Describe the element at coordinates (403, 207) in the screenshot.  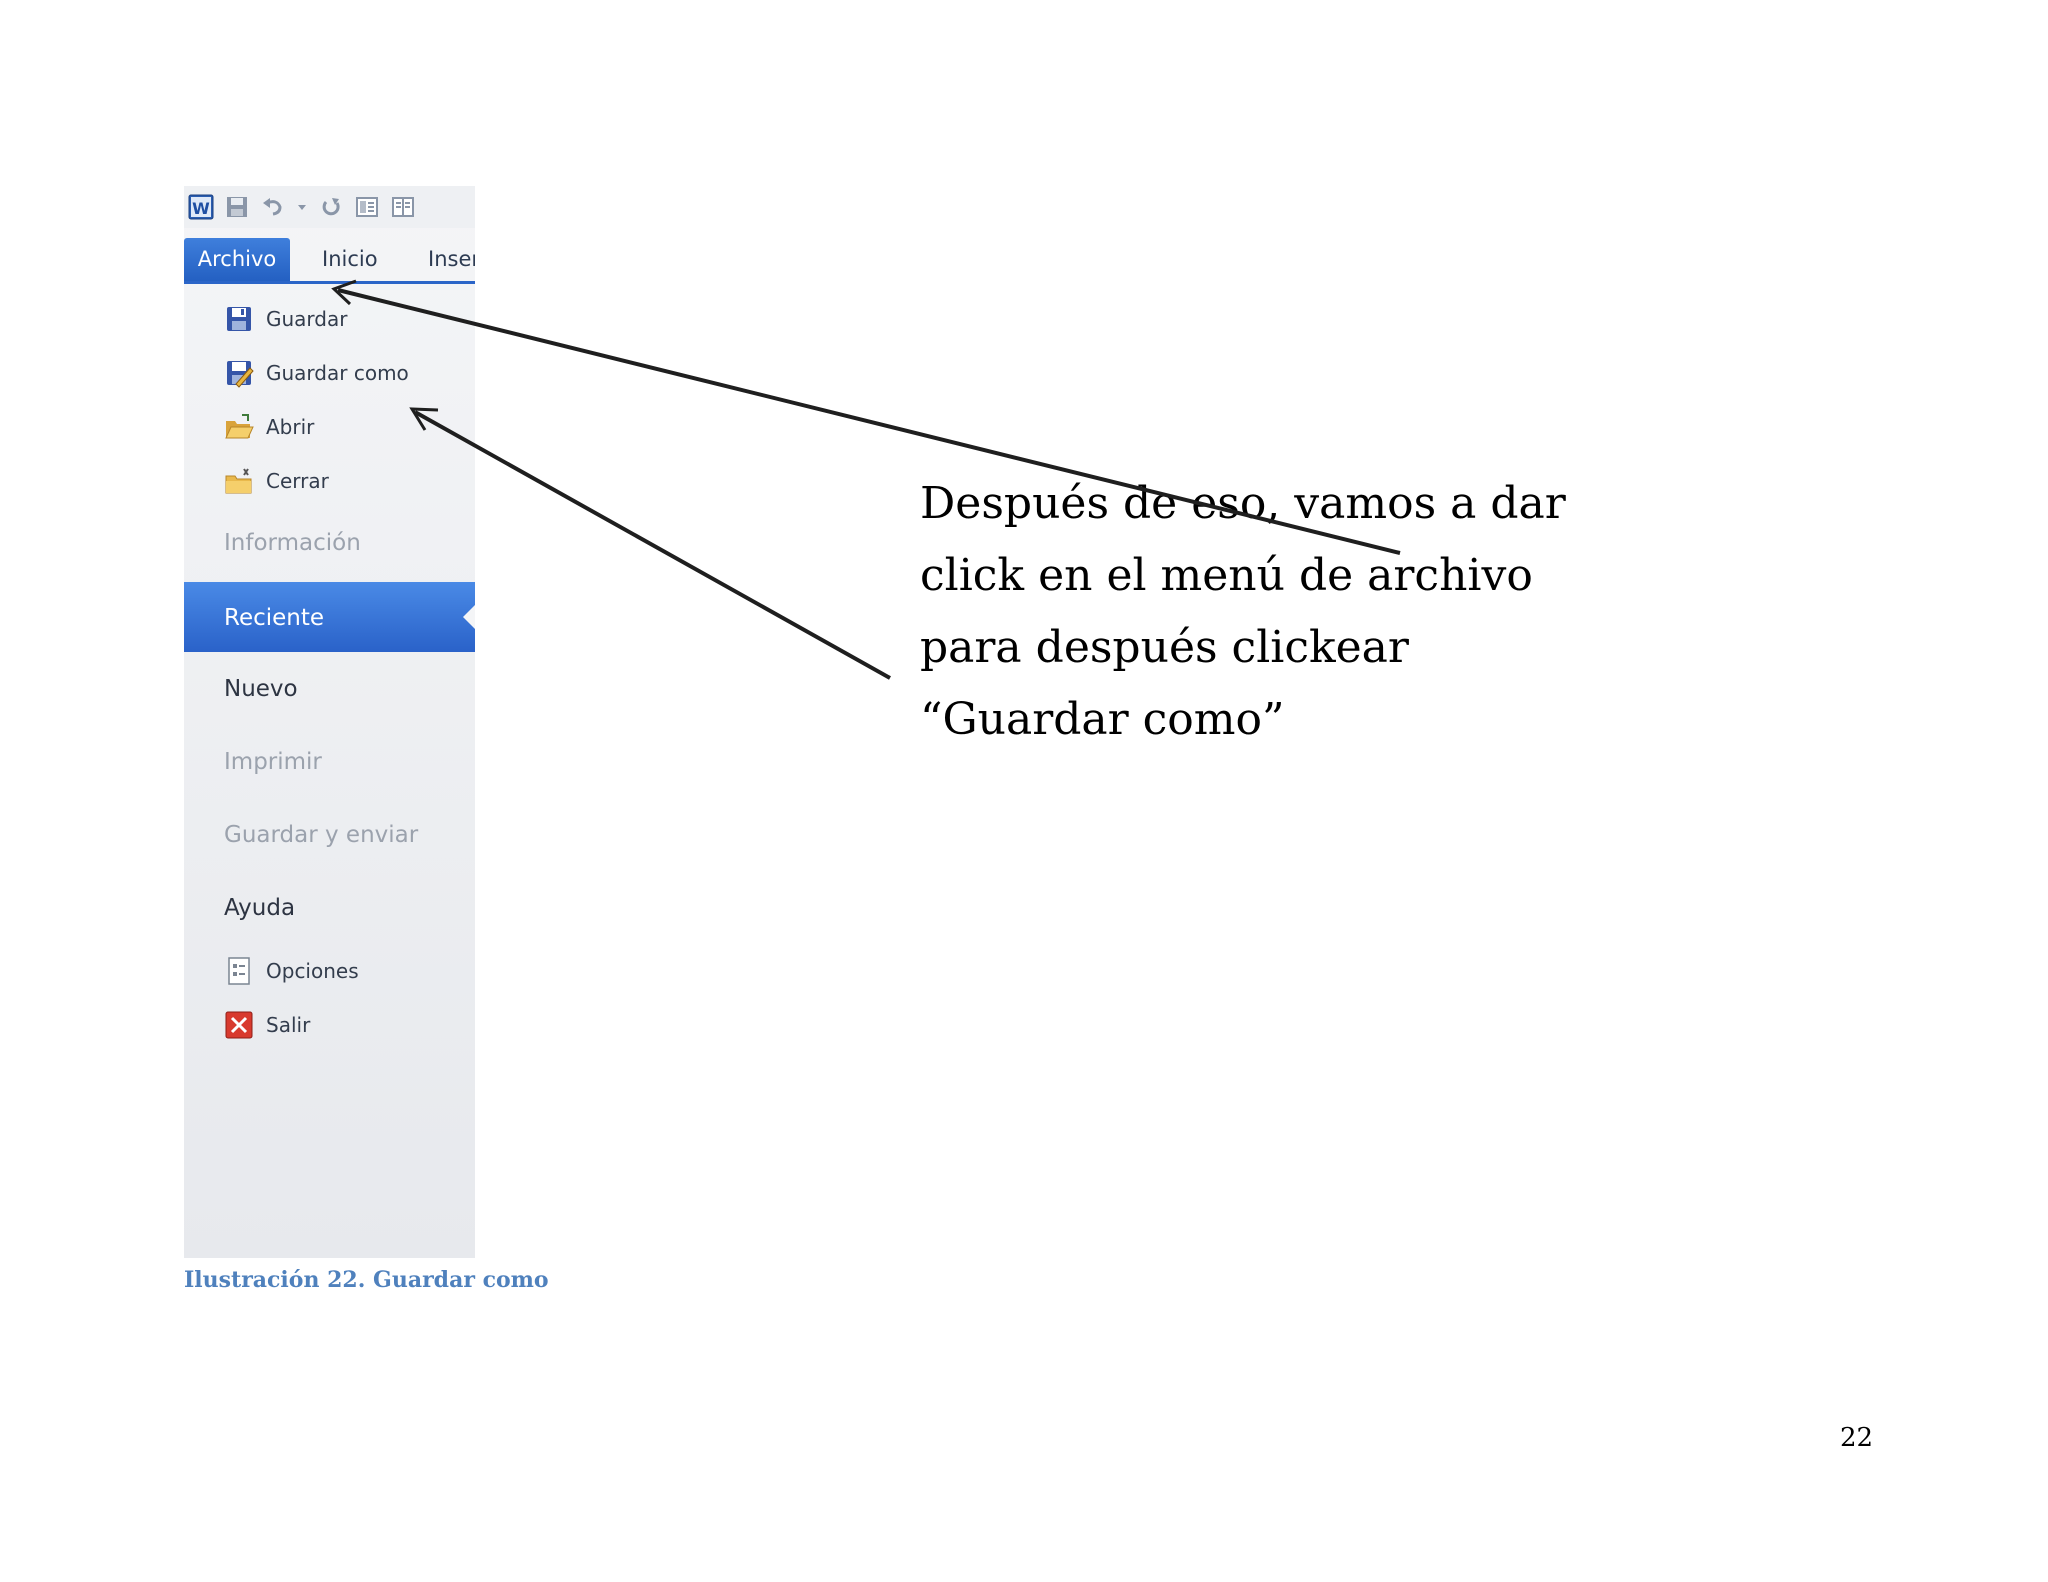
I see `layout-columns-icon` at that location.